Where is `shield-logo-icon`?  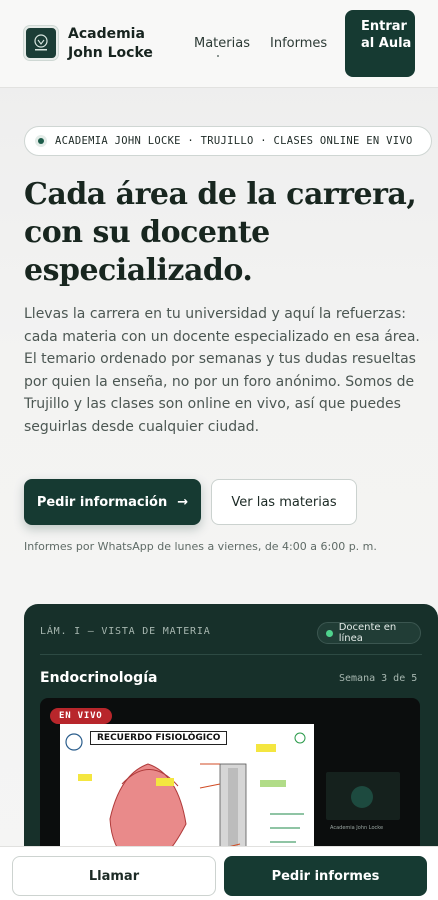 shield-logo-icon is located at coordinates (41, 42).